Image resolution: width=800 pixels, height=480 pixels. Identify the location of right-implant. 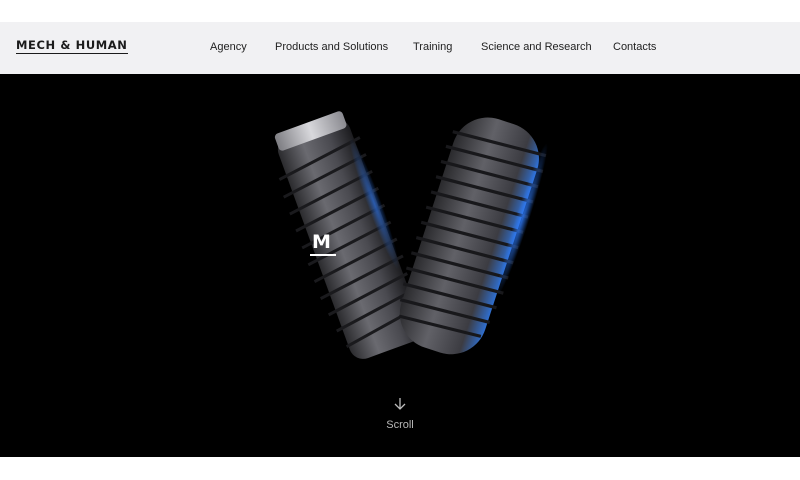
(476, 236).